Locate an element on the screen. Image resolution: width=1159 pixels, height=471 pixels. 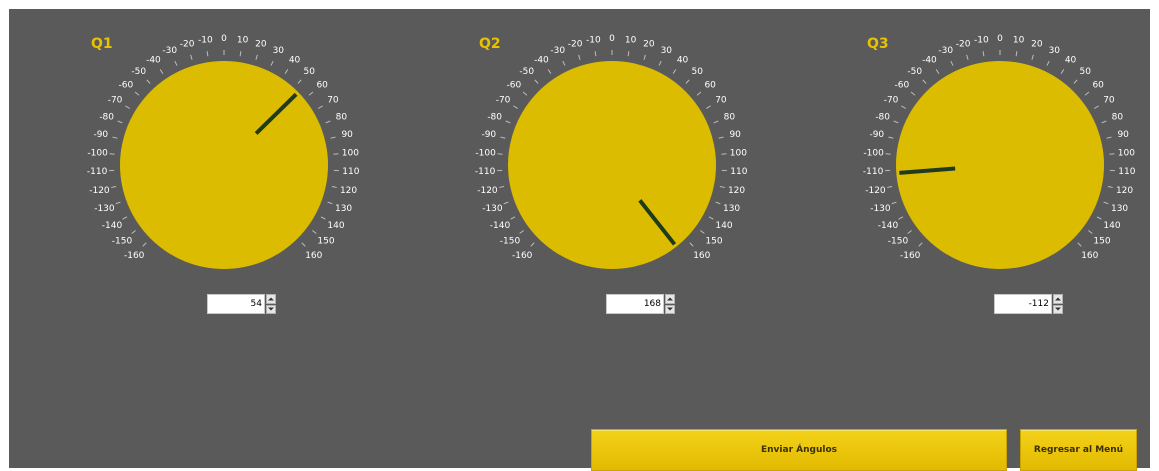
numeric-control-q1: 54 is located at coordinates (241, 304).